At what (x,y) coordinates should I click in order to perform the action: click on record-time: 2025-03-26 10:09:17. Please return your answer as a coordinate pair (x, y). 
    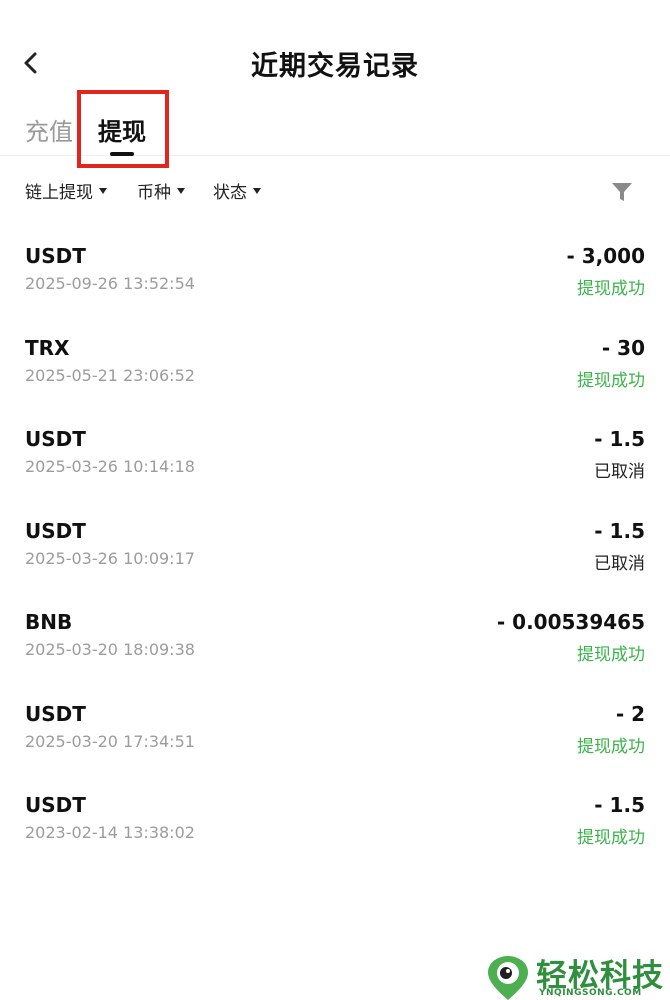
    Looking at the image, I should click on (110, 558).